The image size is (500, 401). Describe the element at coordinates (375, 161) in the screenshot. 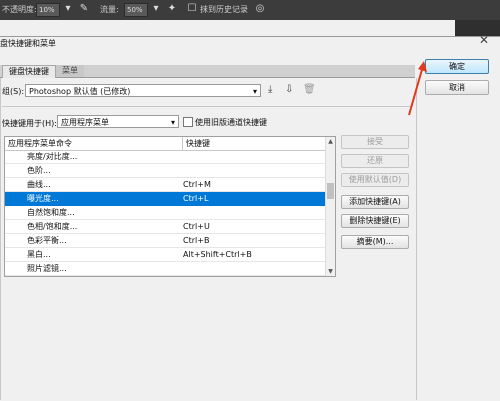

I see `undo-button: 还原` at that location.